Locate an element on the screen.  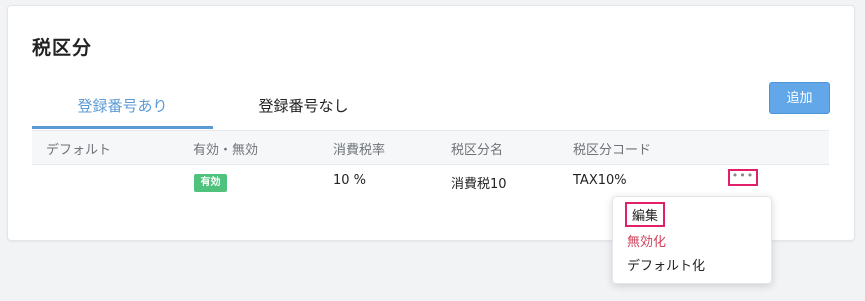
cell-tax-name: 消費税10 is located at coordinates (479, 184).